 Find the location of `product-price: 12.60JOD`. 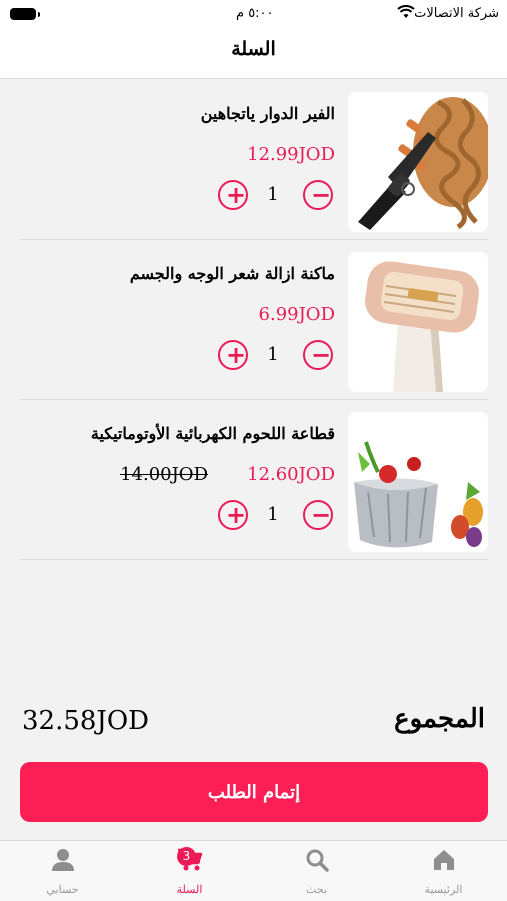

product-price: 12.60JOD is located at coordinates (291, 474).